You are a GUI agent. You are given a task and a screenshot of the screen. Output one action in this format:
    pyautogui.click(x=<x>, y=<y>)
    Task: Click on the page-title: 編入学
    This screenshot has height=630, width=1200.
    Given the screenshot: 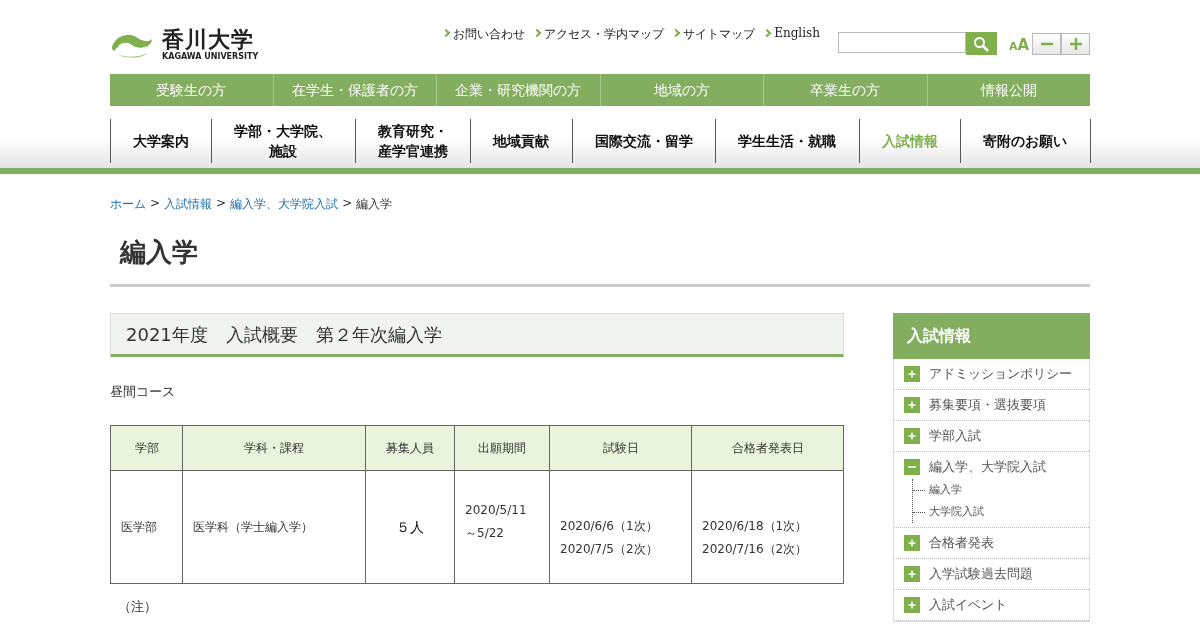 What is the action you would take?
    pyautogui.click(x=600, y=261)
    